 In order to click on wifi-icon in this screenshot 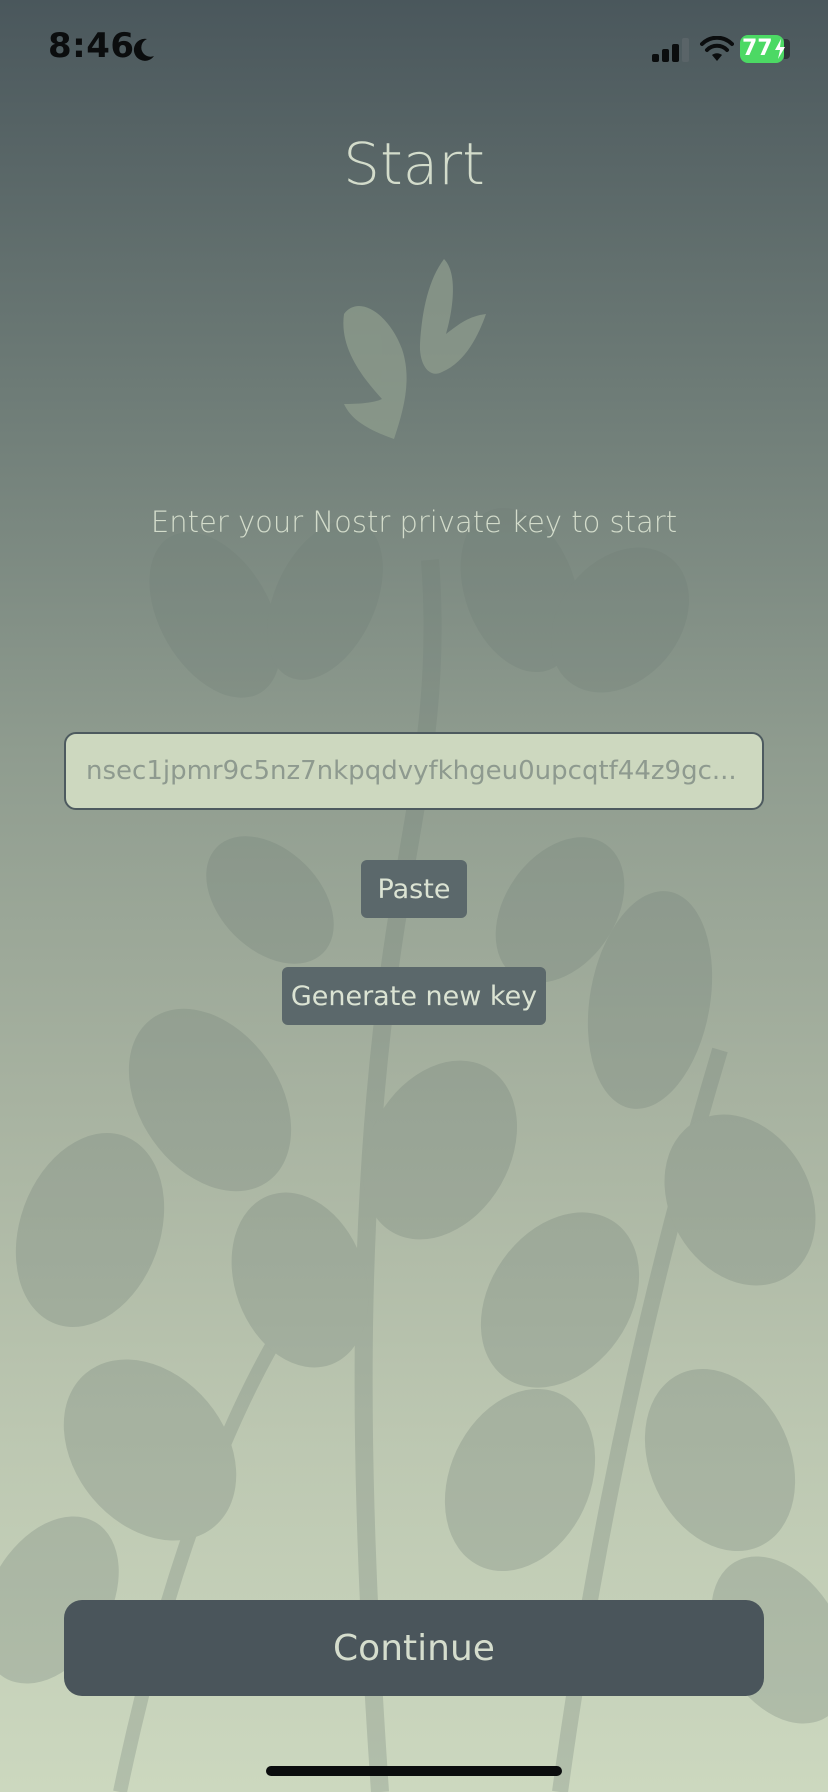, I will do `click(717, 48)`.